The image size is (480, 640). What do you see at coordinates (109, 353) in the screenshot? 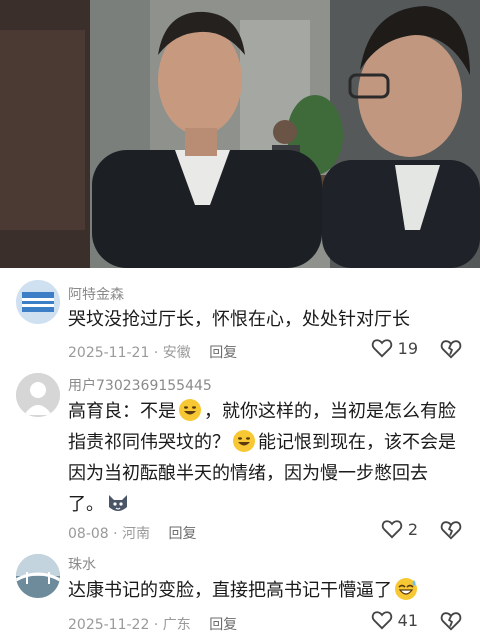
I see `comment-date: 2025-11-21` at bounding box center [109, 353].